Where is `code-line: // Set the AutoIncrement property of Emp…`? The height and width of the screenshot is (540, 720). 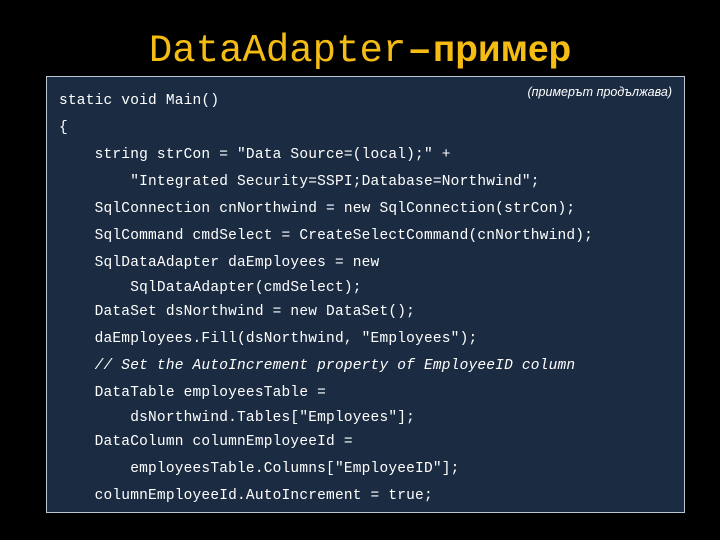
code-line: // Set the AutoIncrement property of Emp… is located at coordinates (317, 366).